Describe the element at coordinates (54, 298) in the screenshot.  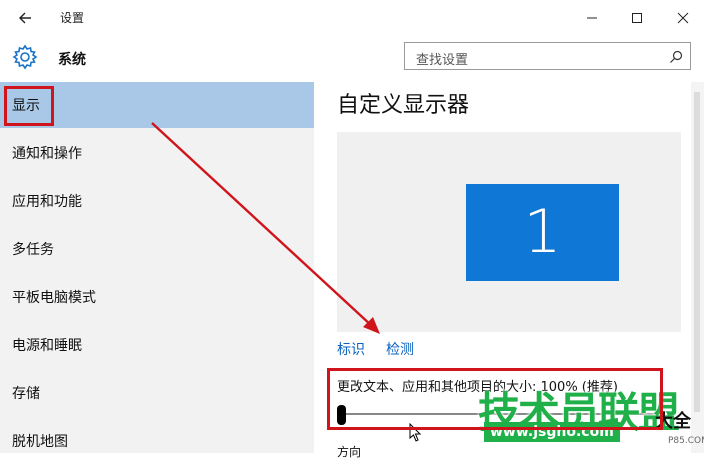
I see `sidebar-item-label: 平板电脑模式` at that location.